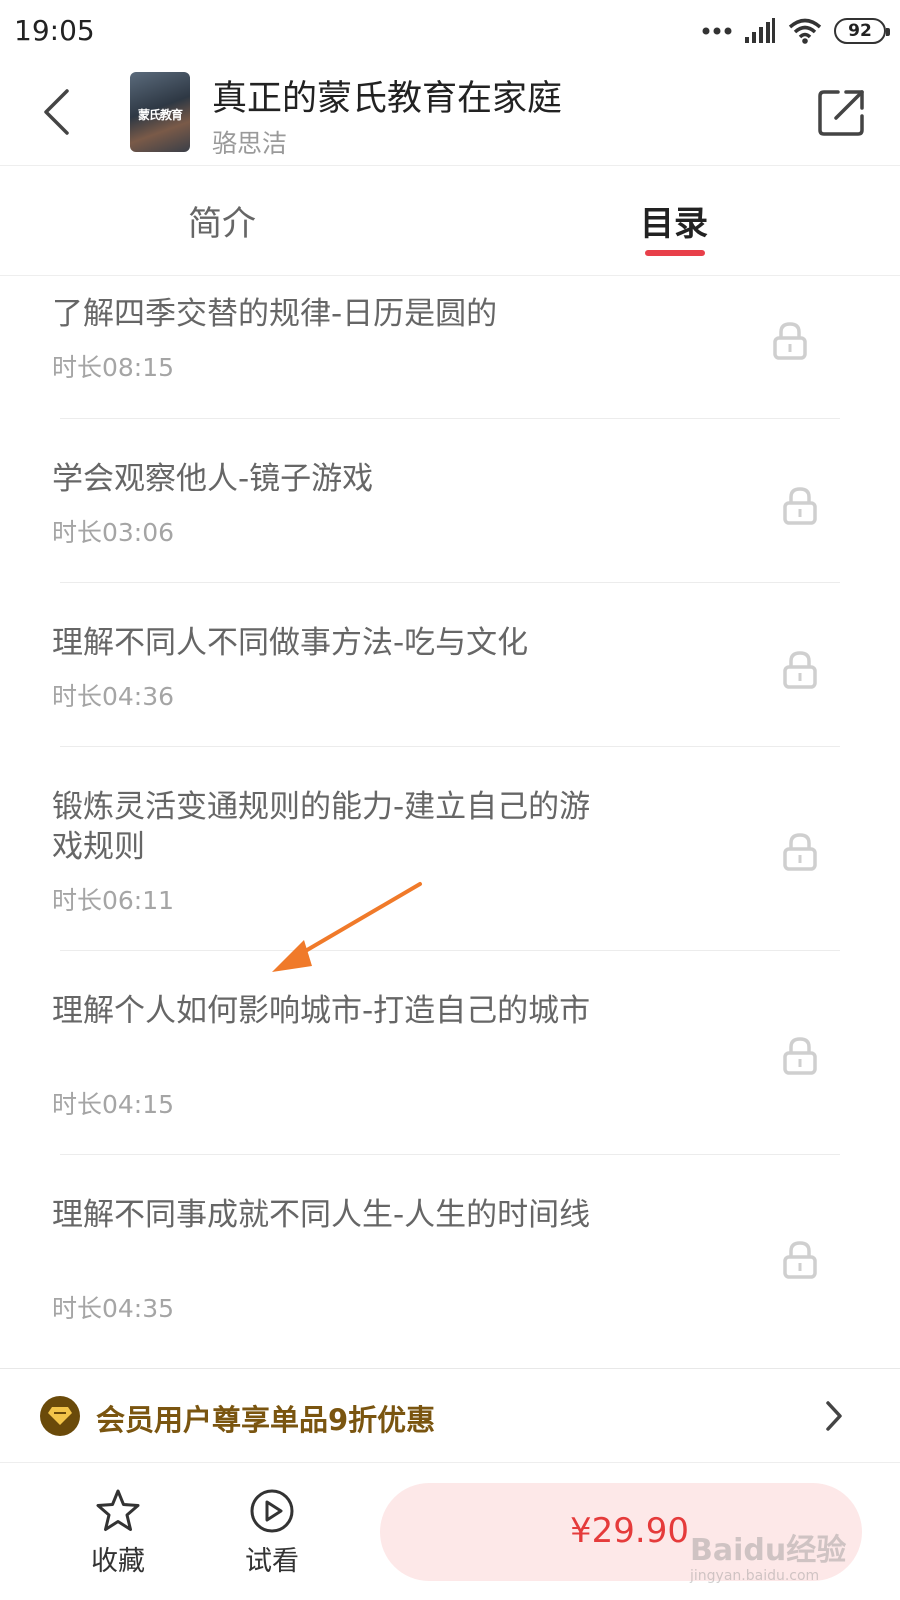 The image size is (900, 1600). What do you see at coordinates (768, 1550) in the screenshot?
I see `watermark: Baidu经验` at bounding box center [768, 1550].